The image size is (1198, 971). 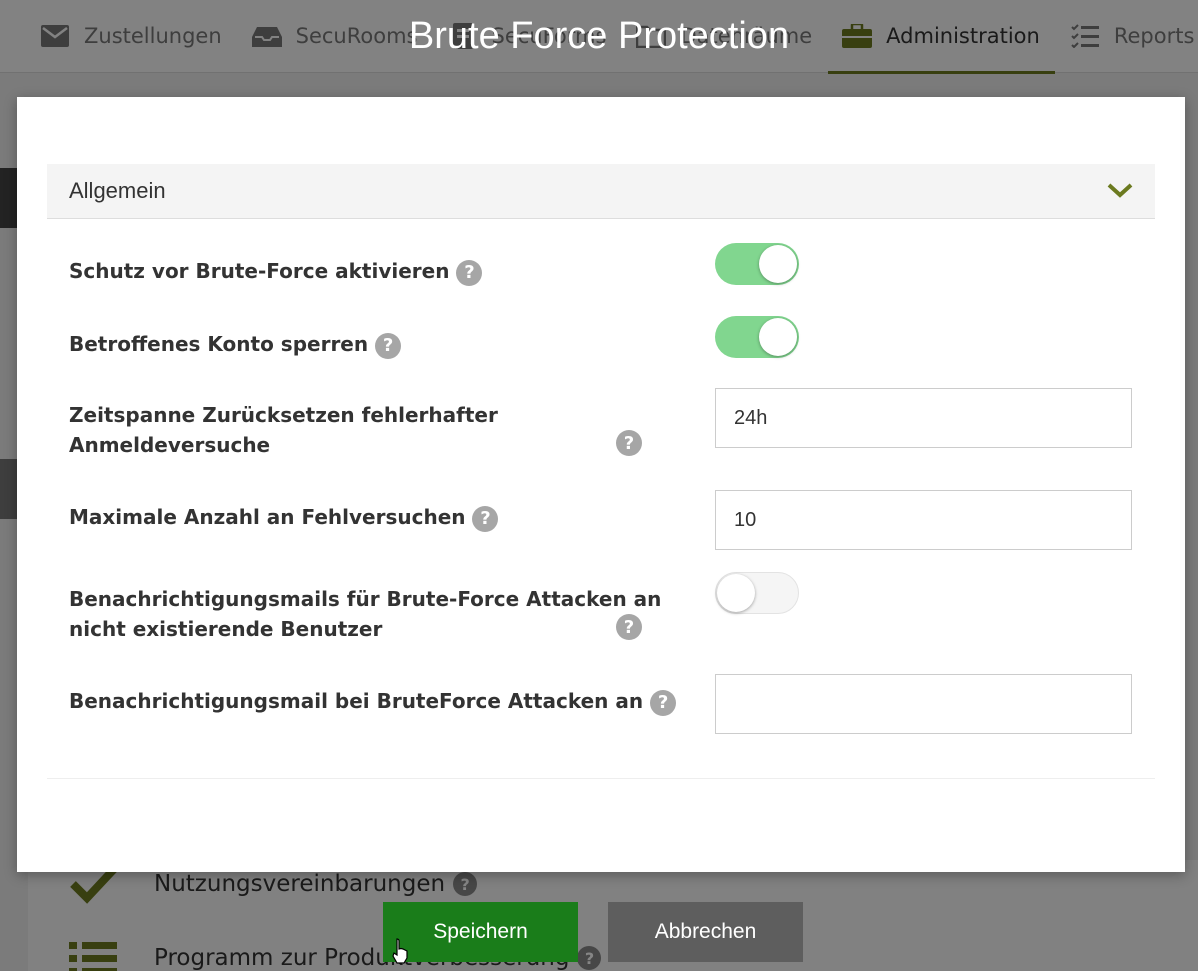 What do you see at coordinates (117, 190) in the screenshot?
I see `section-title: Allgemein` at bounding box center [117, 190].